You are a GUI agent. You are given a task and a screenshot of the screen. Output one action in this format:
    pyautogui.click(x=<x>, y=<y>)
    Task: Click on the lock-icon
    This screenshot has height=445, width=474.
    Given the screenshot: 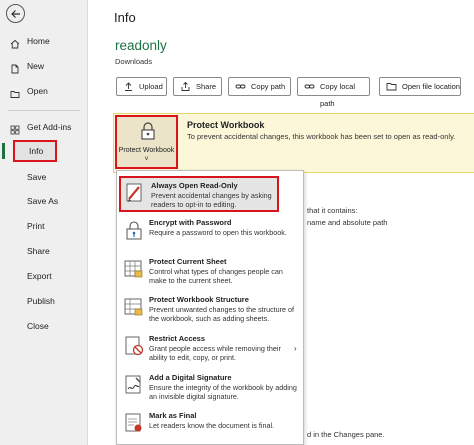 What is the action you would take?
    pyautogui.click(x=148, y=133)
    